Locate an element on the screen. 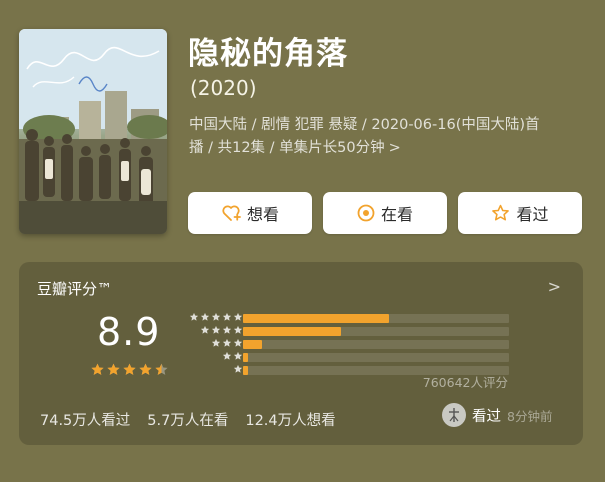  watched-count: 74.5万人看过 is located at coordinates (85, 421).